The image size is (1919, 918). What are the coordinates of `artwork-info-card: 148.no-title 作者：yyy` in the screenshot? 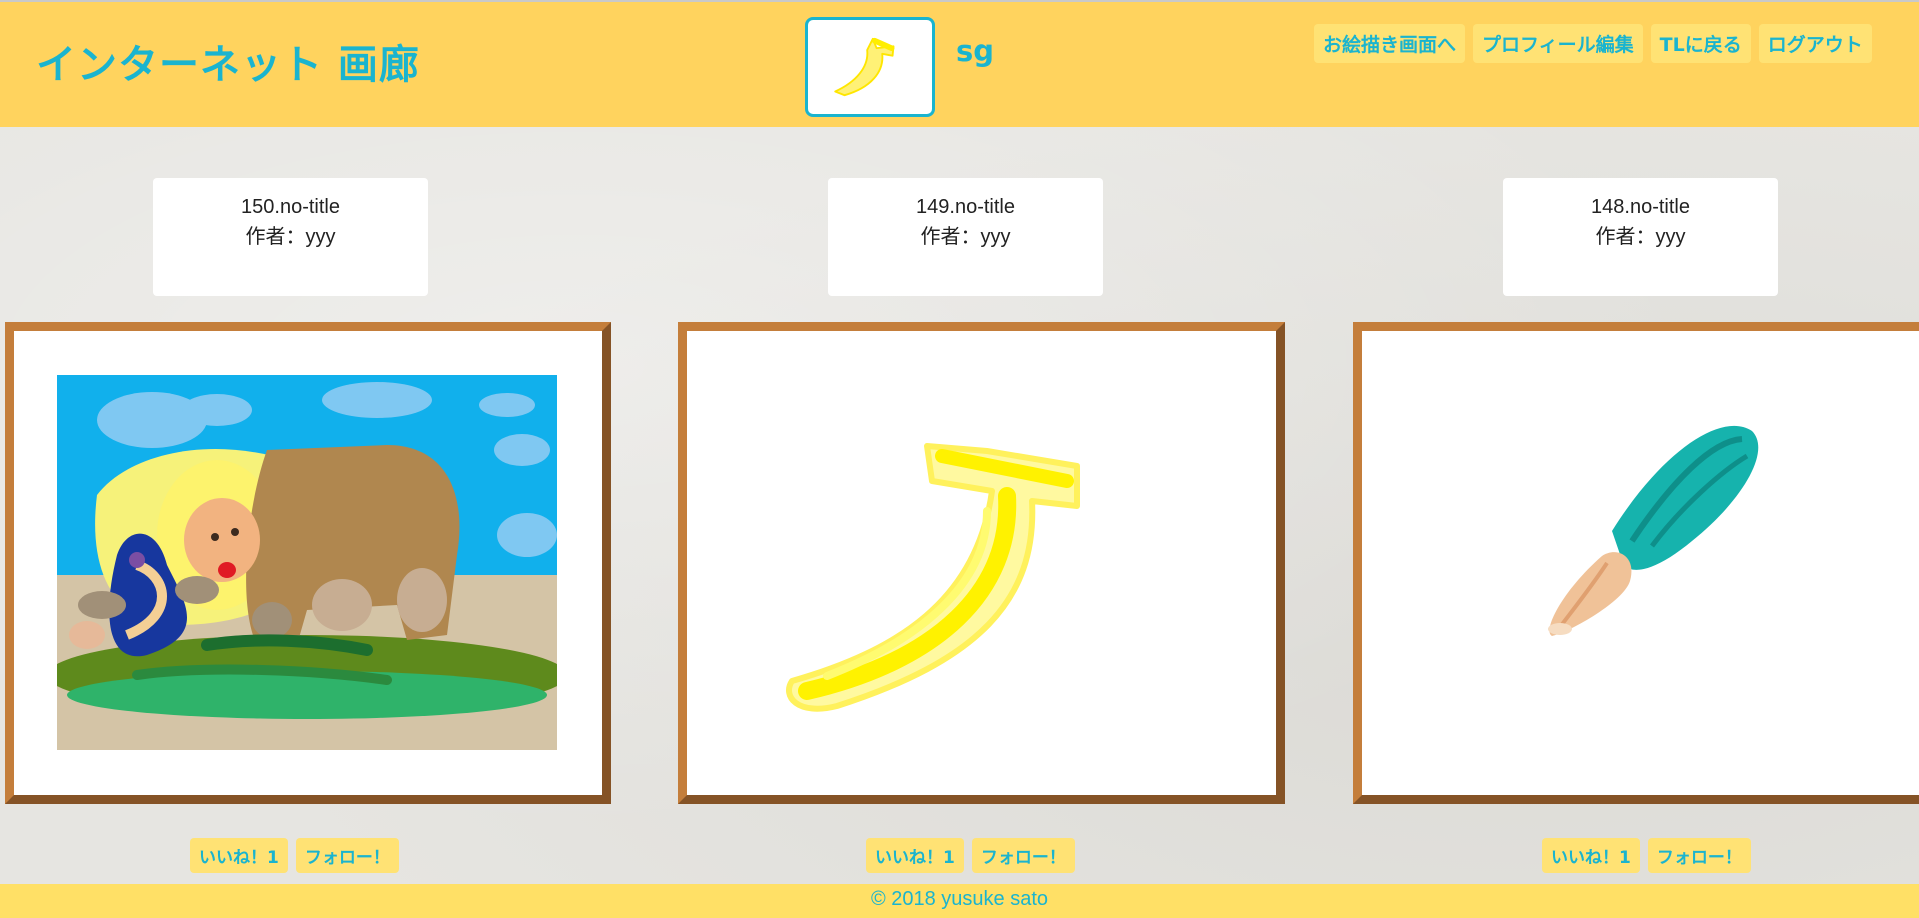 It's located at (1640, 237).